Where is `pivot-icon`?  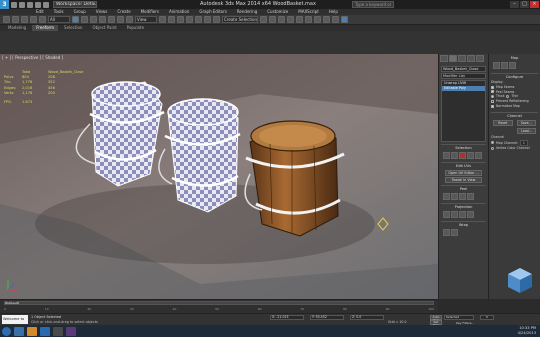 pivot-icon is located at coordinates (162, 19).